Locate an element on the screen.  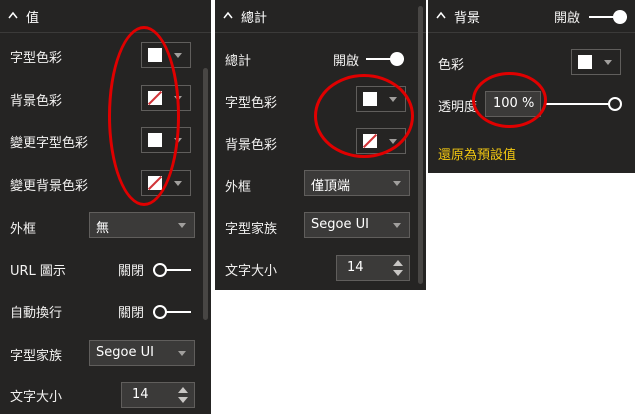
border-dropdown: 僅頂端 is located at coordinates (357, 183).